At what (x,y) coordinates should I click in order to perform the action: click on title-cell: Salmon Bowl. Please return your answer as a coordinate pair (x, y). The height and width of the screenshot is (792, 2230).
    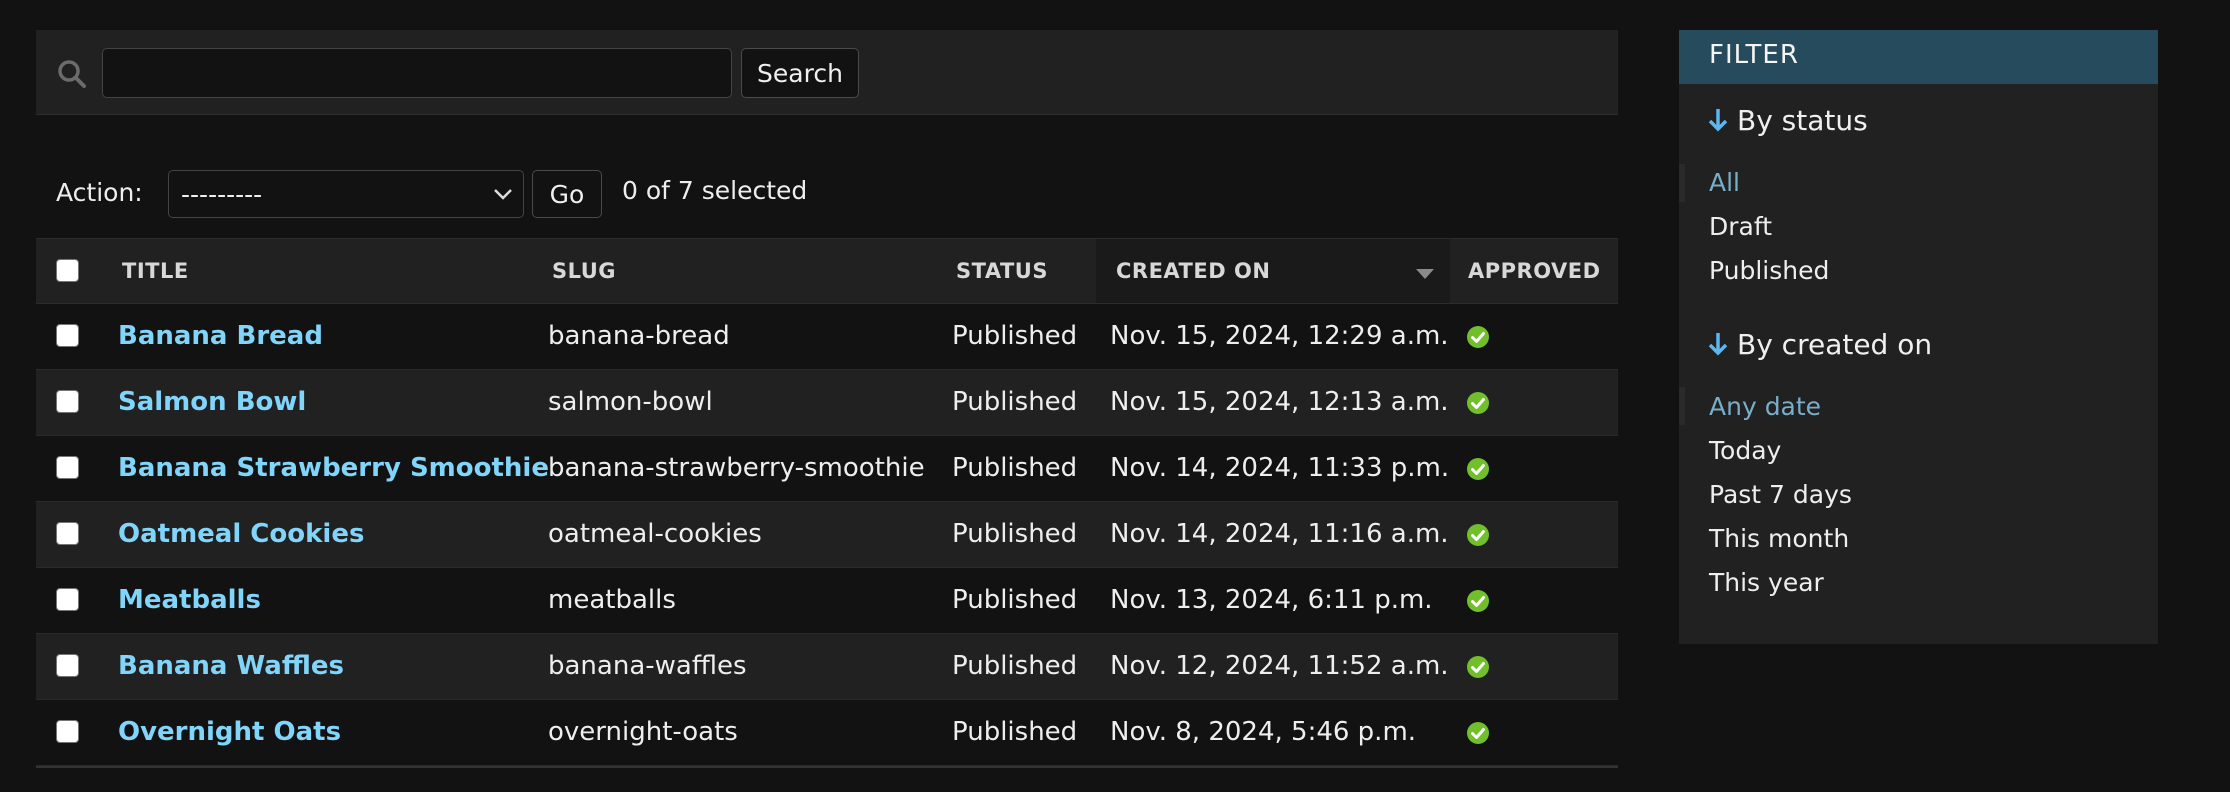
    Looking at the image, I should click on (212, 402).